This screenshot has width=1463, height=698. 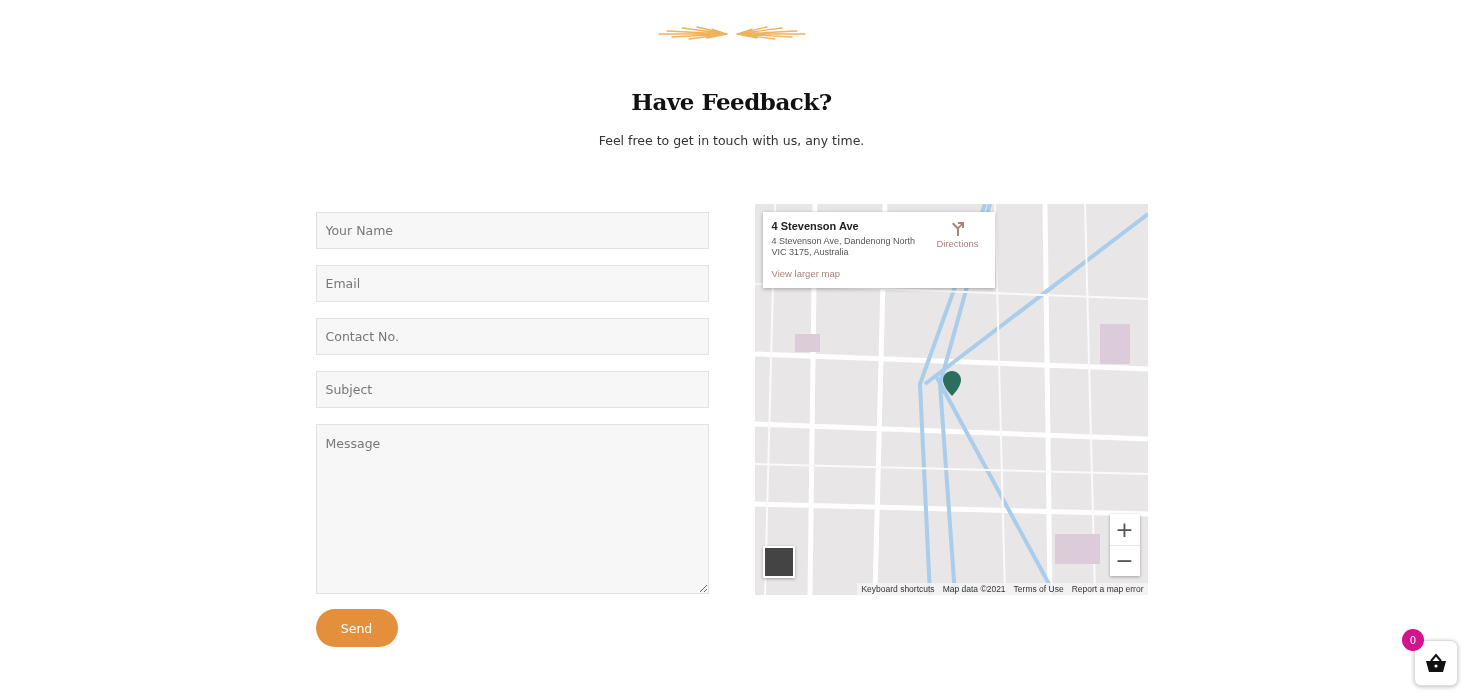 What do you see at coordinates (512, 336) in the screenshot?
I see `input-field: Contact No.` at bounding box center [512, 336].